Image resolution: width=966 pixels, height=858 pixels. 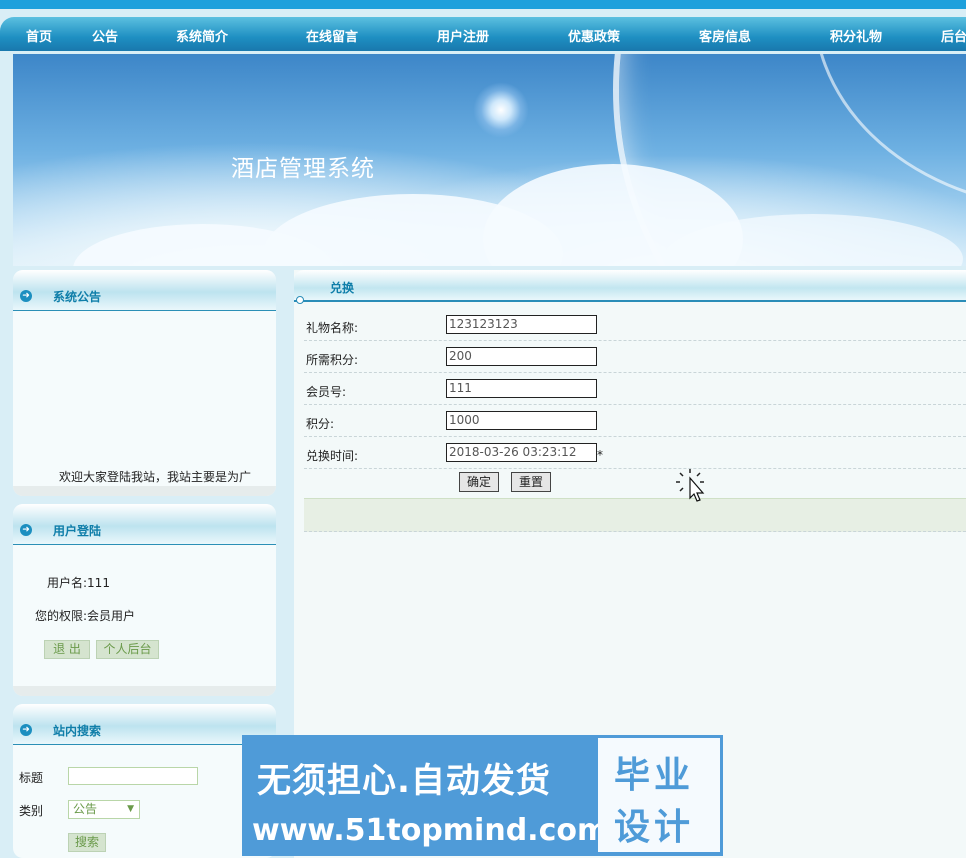 I want to click on search-button: 搜索, so click(x=87, y=842).